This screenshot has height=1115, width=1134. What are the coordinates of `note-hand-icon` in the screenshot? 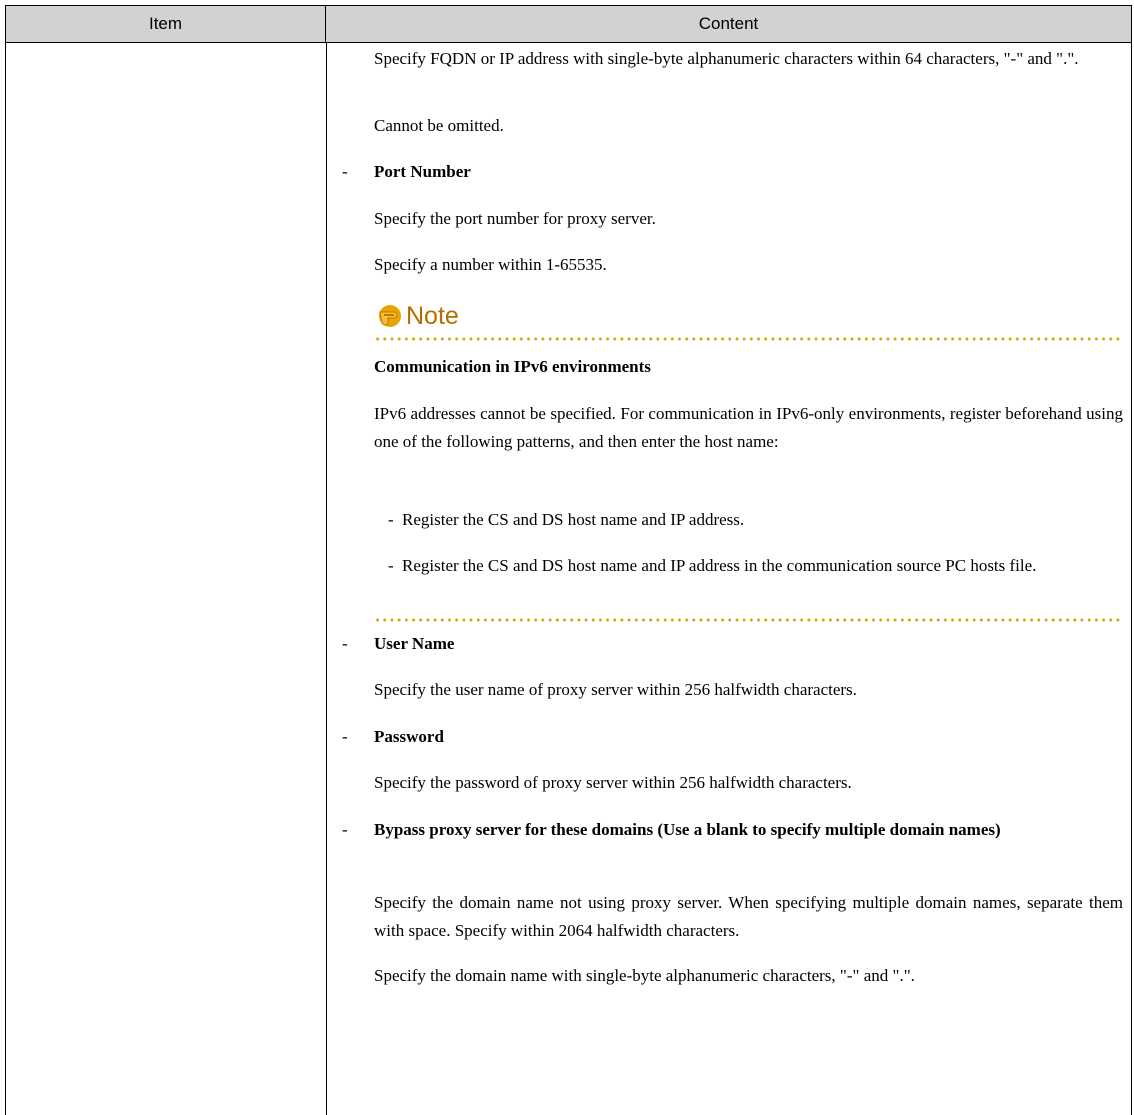 It's located at (390, 316).